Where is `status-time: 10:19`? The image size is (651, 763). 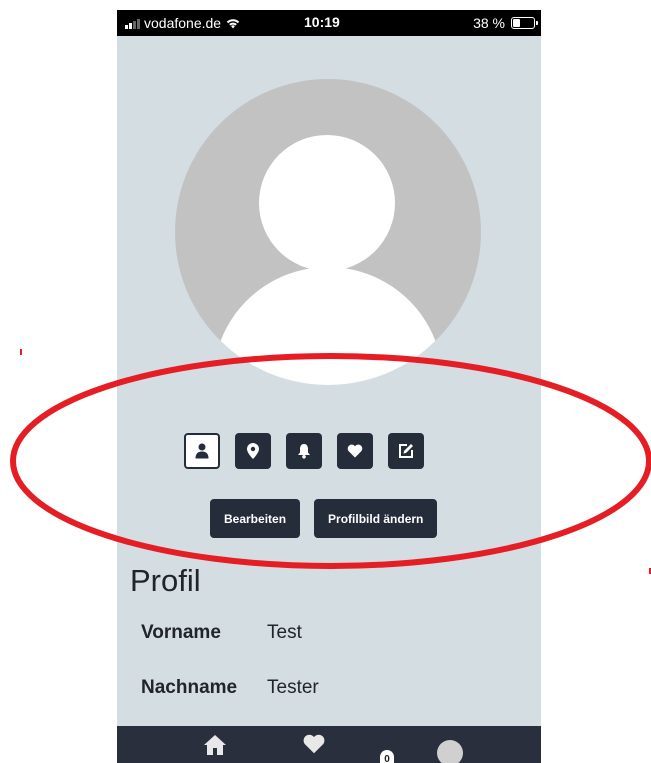
status-time: 10:19 is located at coordinates (322, 22).